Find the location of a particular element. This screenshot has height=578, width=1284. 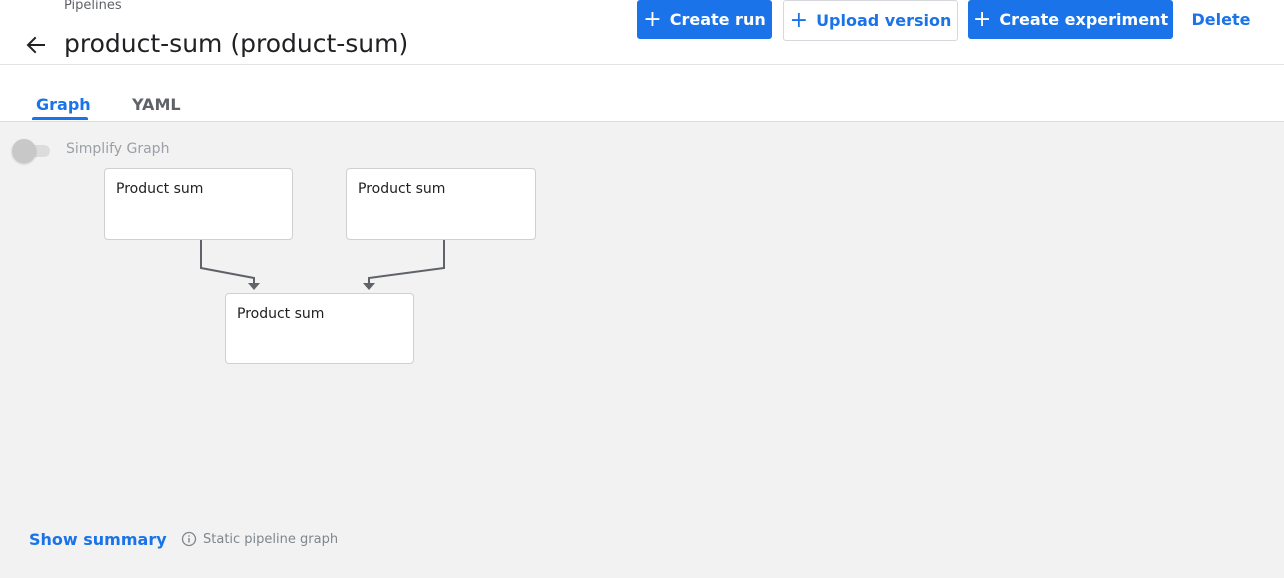

tab-yaml: YAML is located at coordinates (156, 104).